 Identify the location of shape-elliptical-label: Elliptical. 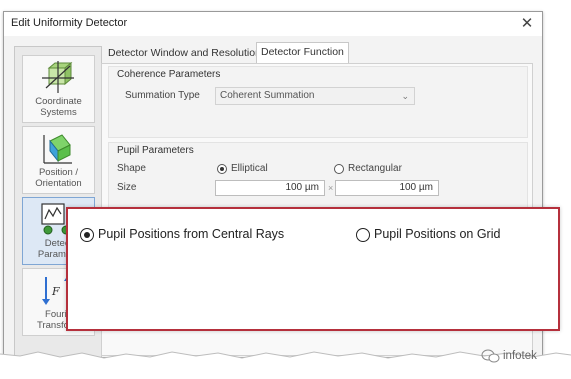
(249, 168).